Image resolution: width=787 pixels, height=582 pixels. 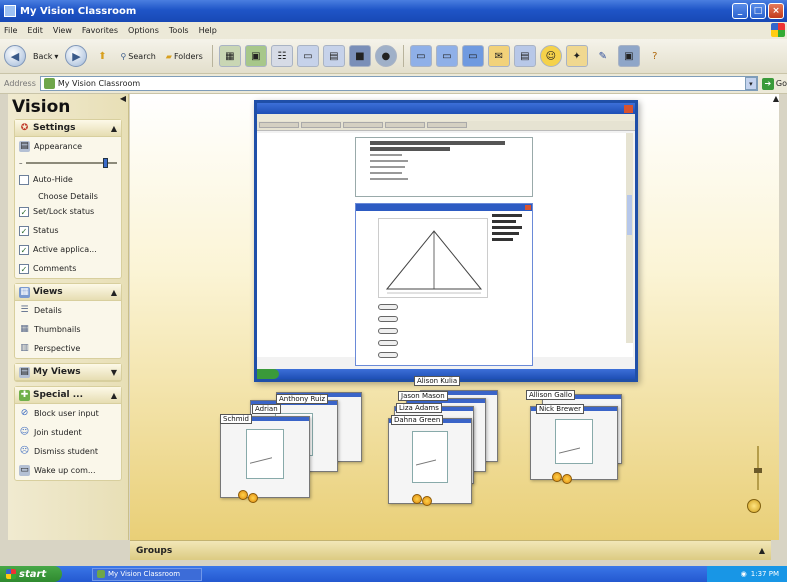 I want to click on grid-view-icon: ▦, so click(x=229, y=56).